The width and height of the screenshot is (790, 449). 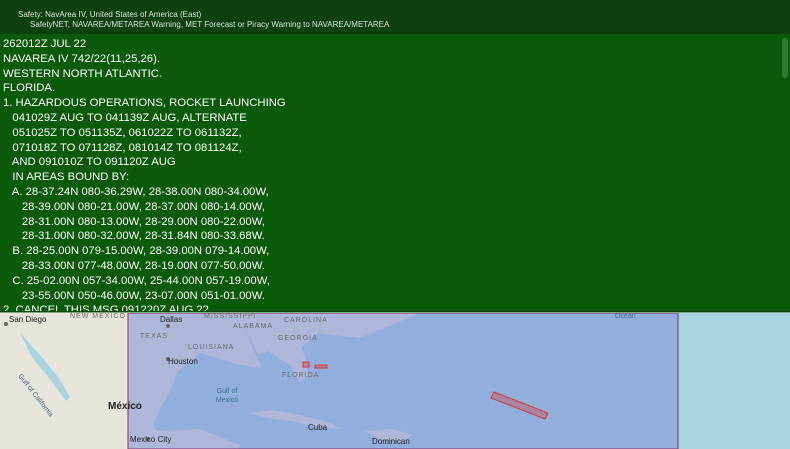 What do you see at coordinates (391, 441) in the screenshot?
I see `label-dominican: Dominican` at bounding box center [391, 441].